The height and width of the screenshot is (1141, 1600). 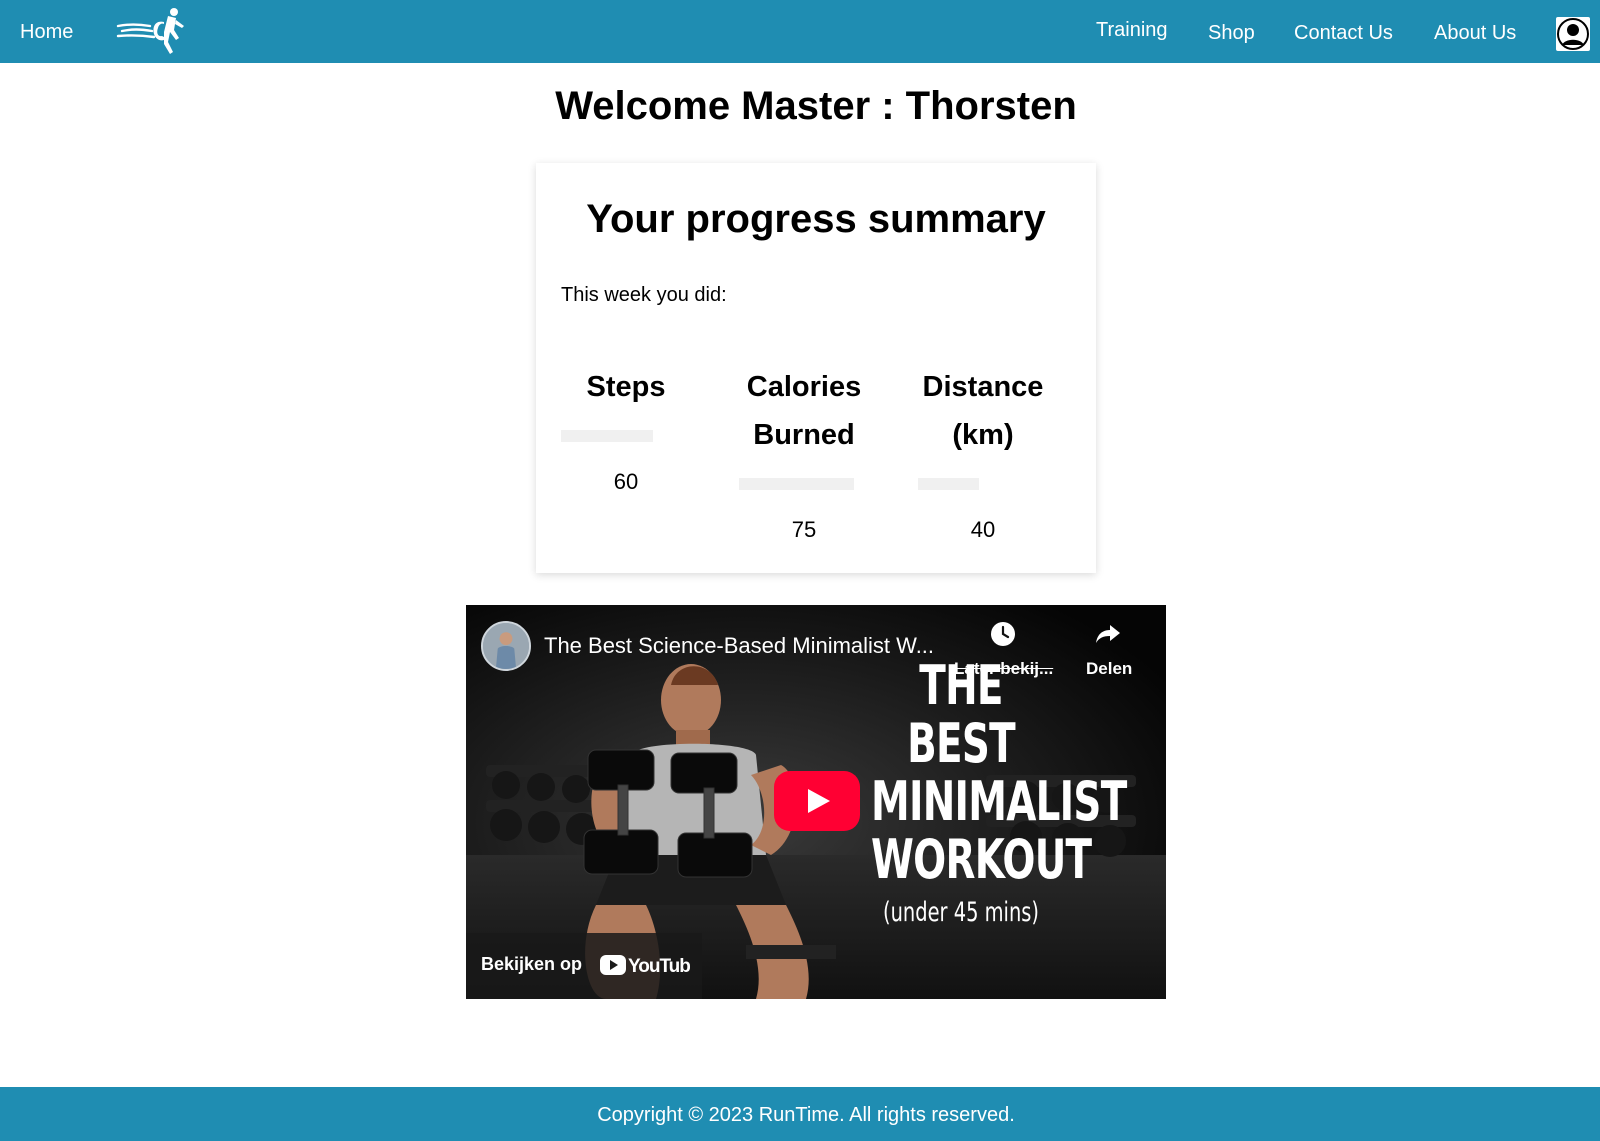 What do you see at coordinates (804, 452) in the screenshot?
I see `calories-stat: Calories Burned 75` at bounding box center [804, 452].